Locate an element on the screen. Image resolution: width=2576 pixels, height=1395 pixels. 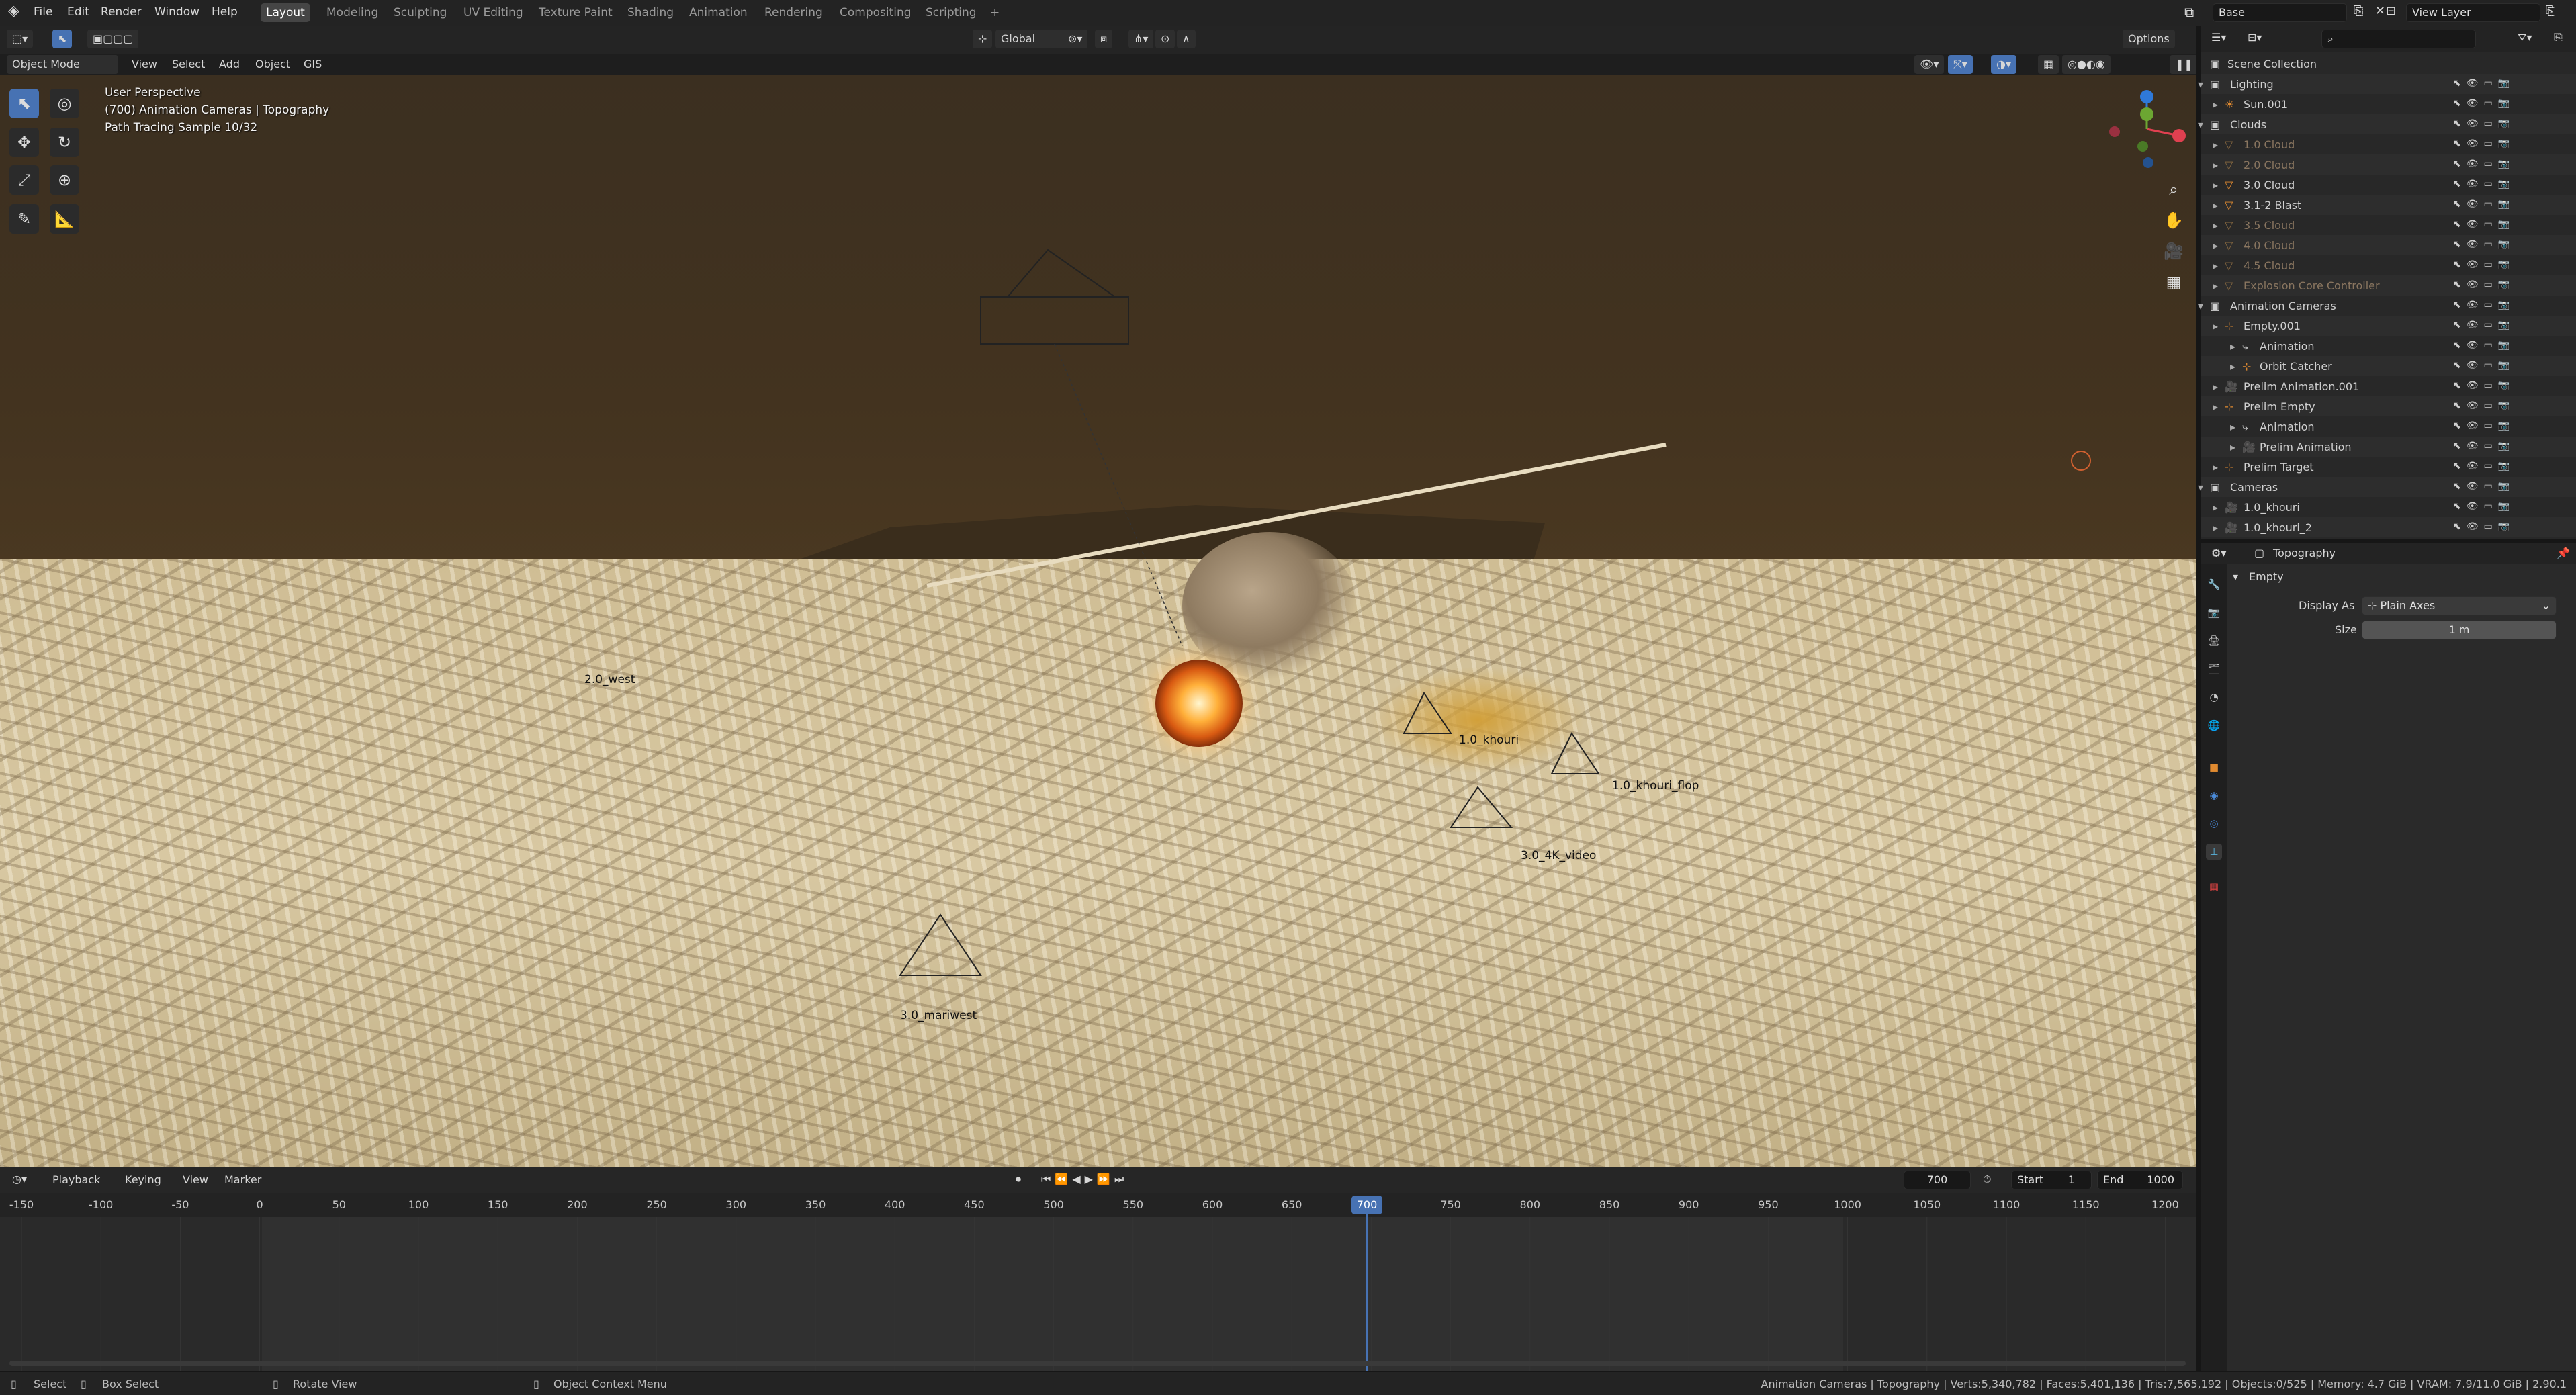
scene-name-field: Base is located at coordinates (2280, 12).